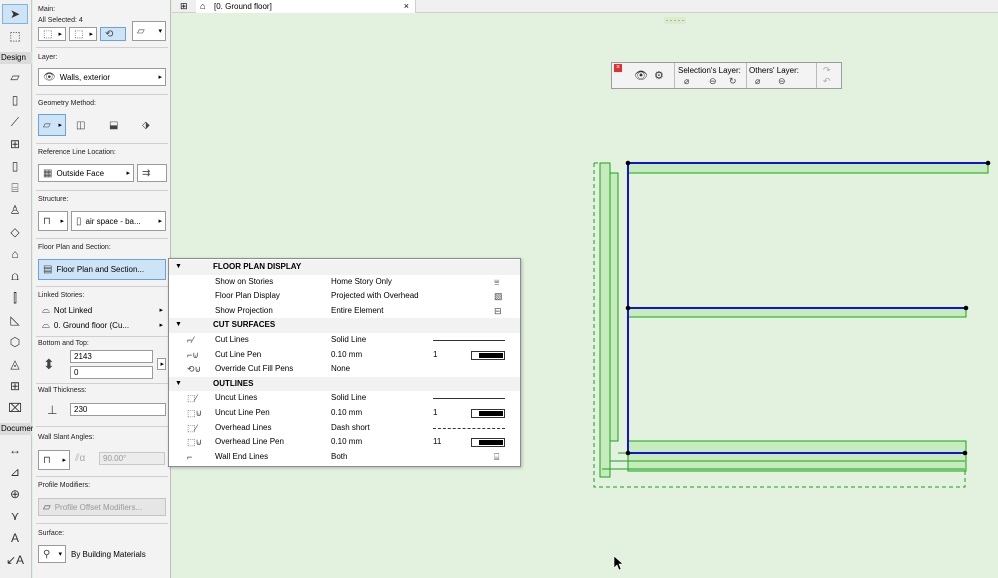  Describe the element at coordinates (118, 409) in the screenshot. I see `thickness-field: 230` at that location.